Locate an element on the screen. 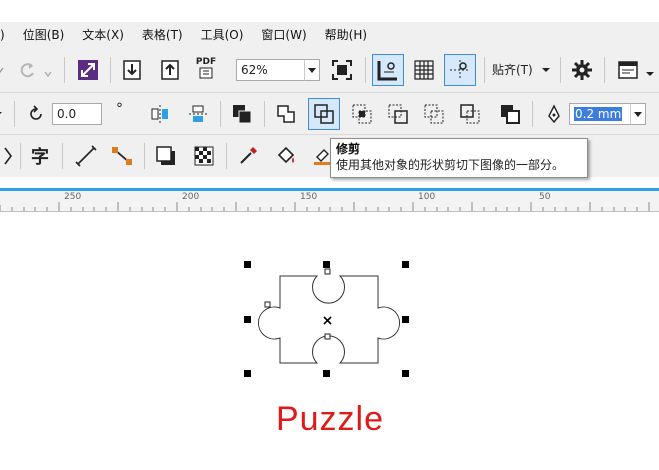  pdf-label: PDF is located at coordinates (206, 62).